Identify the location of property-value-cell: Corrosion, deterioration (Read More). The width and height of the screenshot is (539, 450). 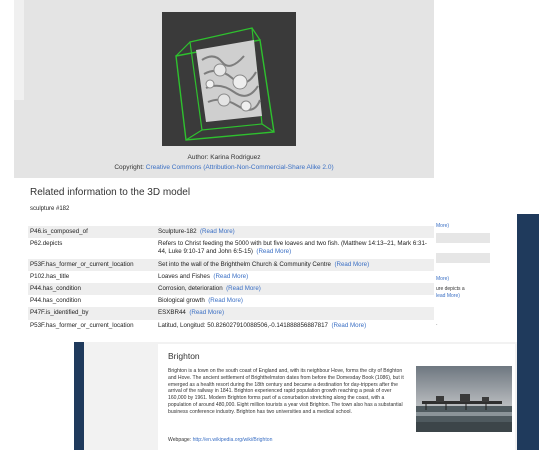
(295, 289).